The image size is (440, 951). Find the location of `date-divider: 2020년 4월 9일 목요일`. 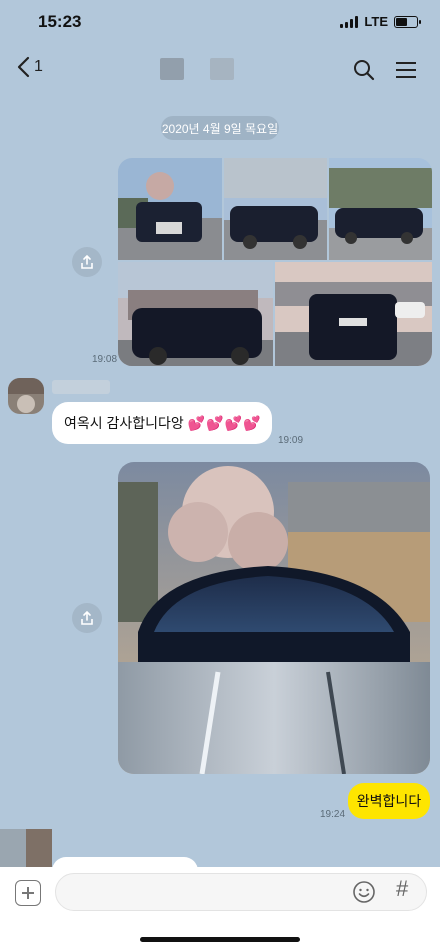

date-divider: 2020년 4월 9일 목요일 is located at coordinates (220, 128).